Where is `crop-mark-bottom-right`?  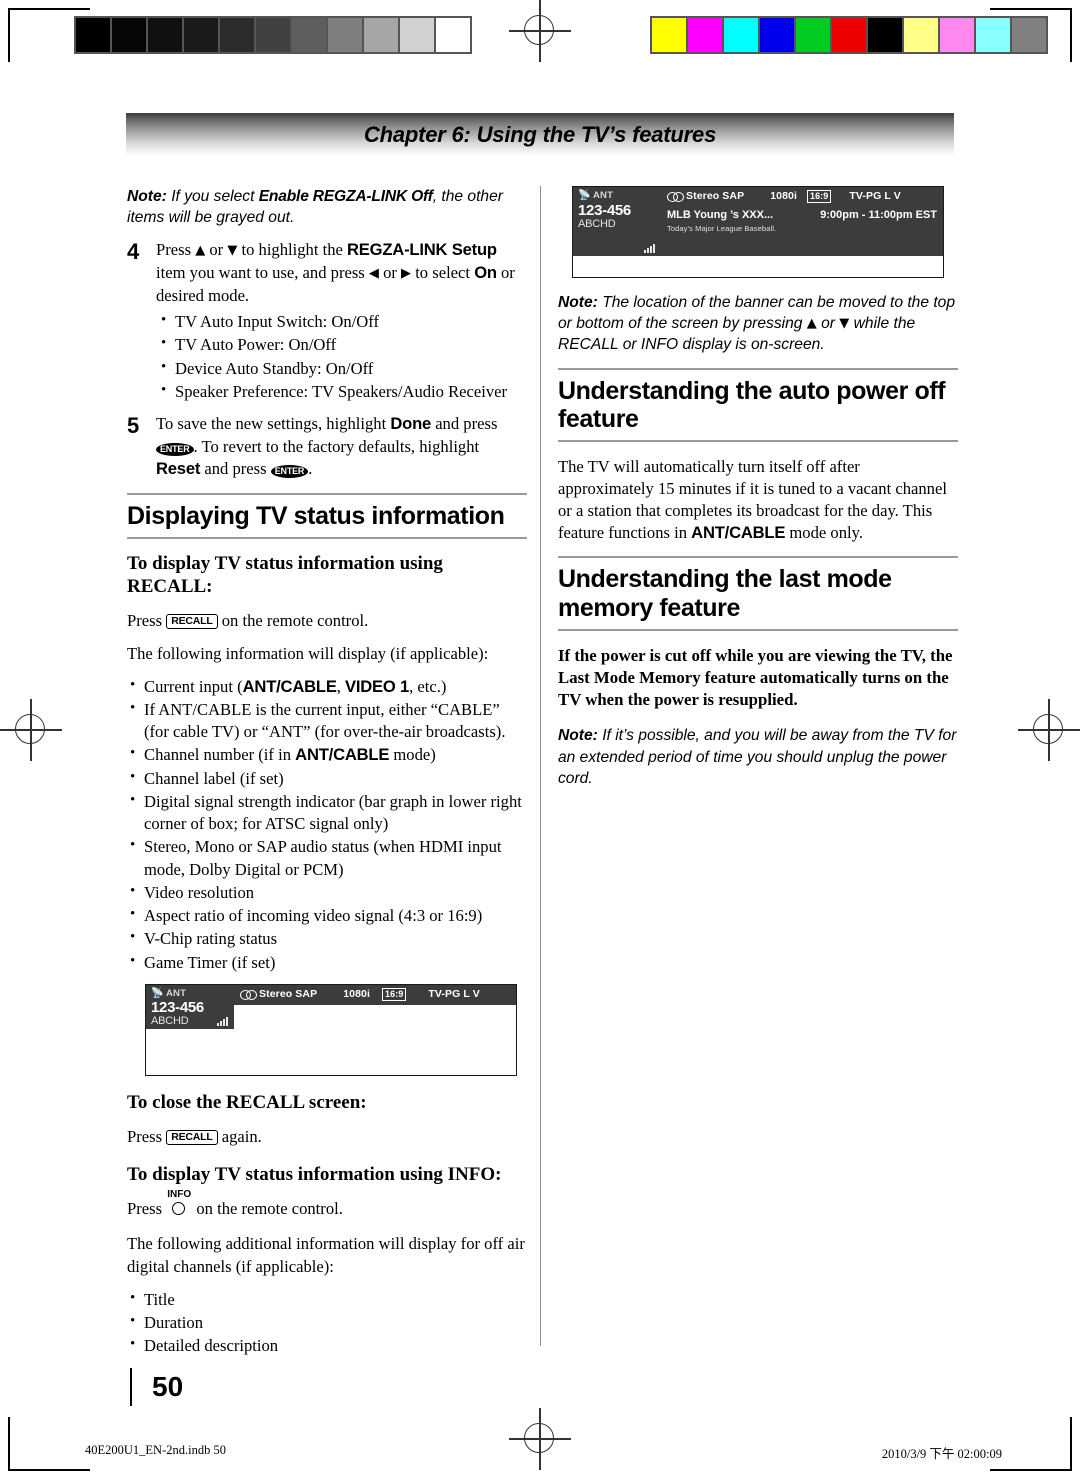 crop-mark-bottom-right is located at coordinates (1031, 1444).